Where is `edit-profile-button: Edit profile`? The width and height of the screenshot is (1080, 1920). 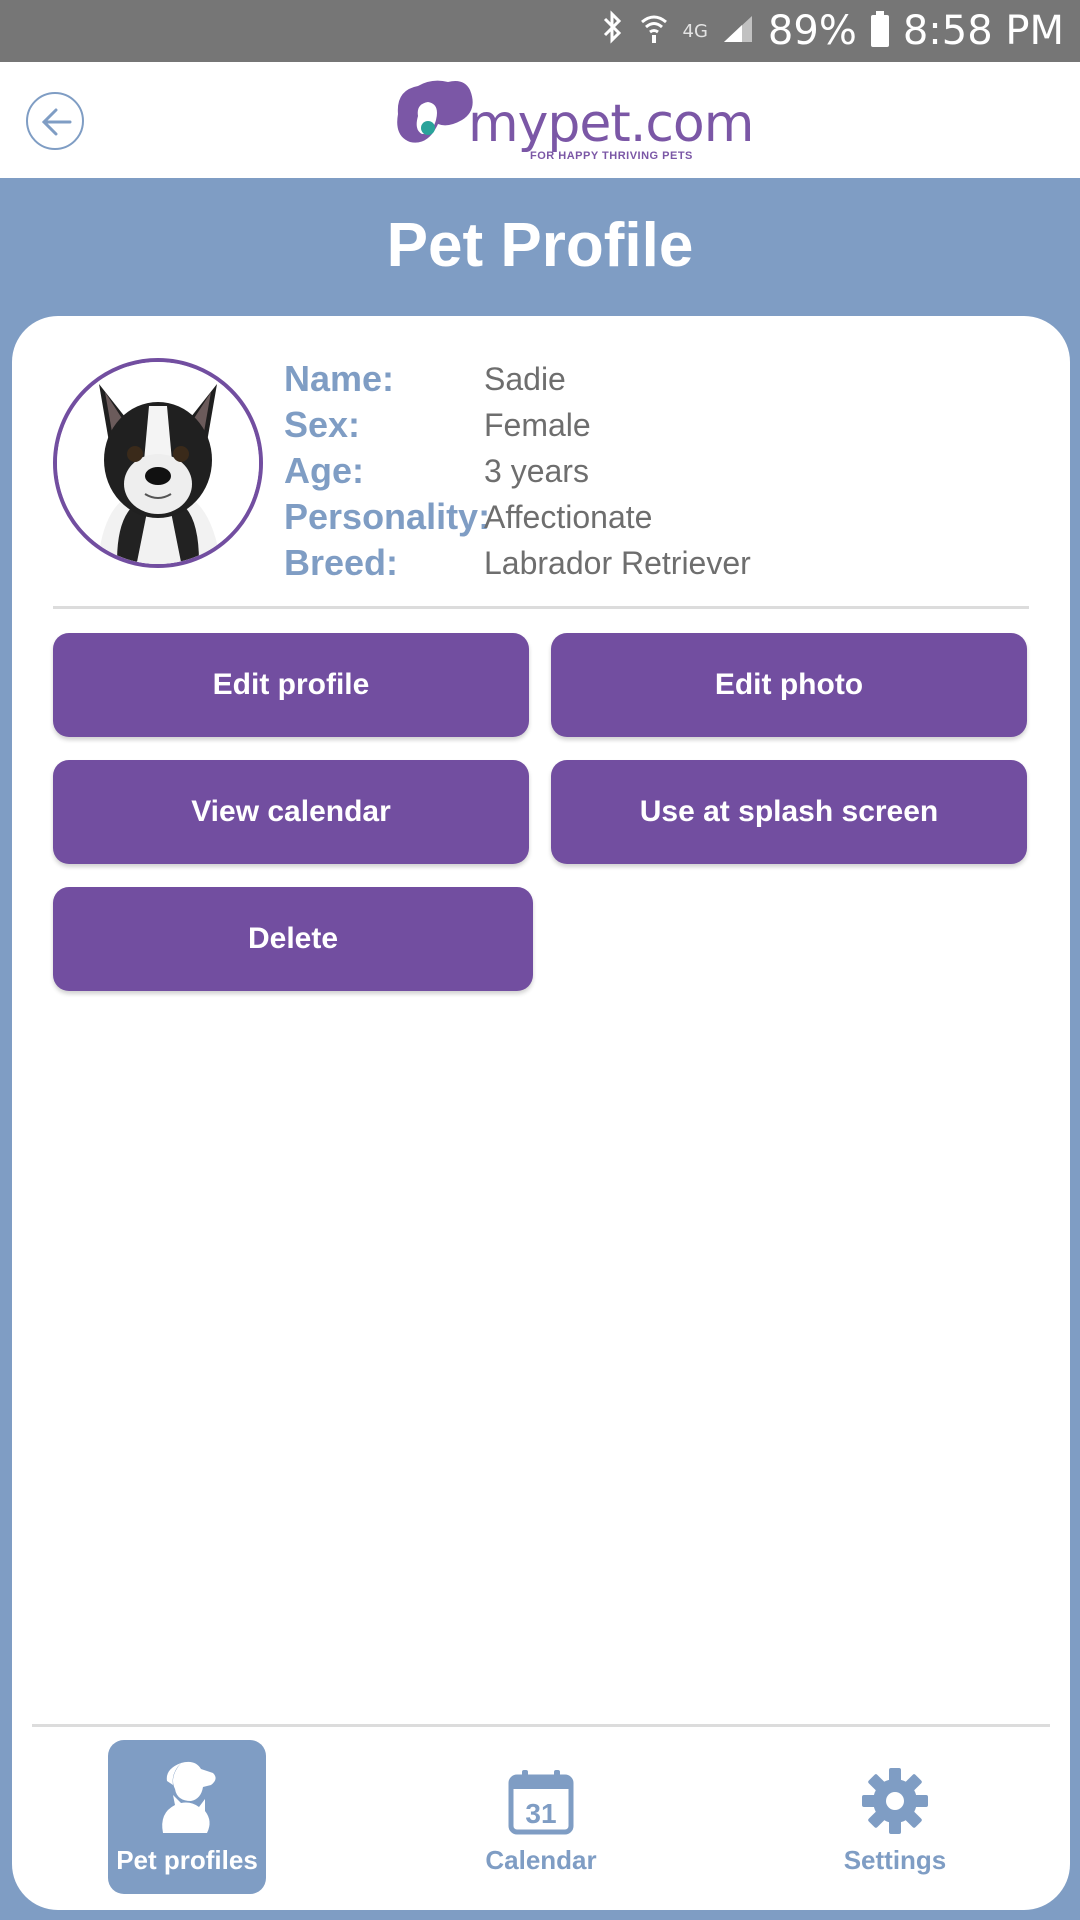 edit-profile-button: Edit profile is located at coordinates (291, 685).